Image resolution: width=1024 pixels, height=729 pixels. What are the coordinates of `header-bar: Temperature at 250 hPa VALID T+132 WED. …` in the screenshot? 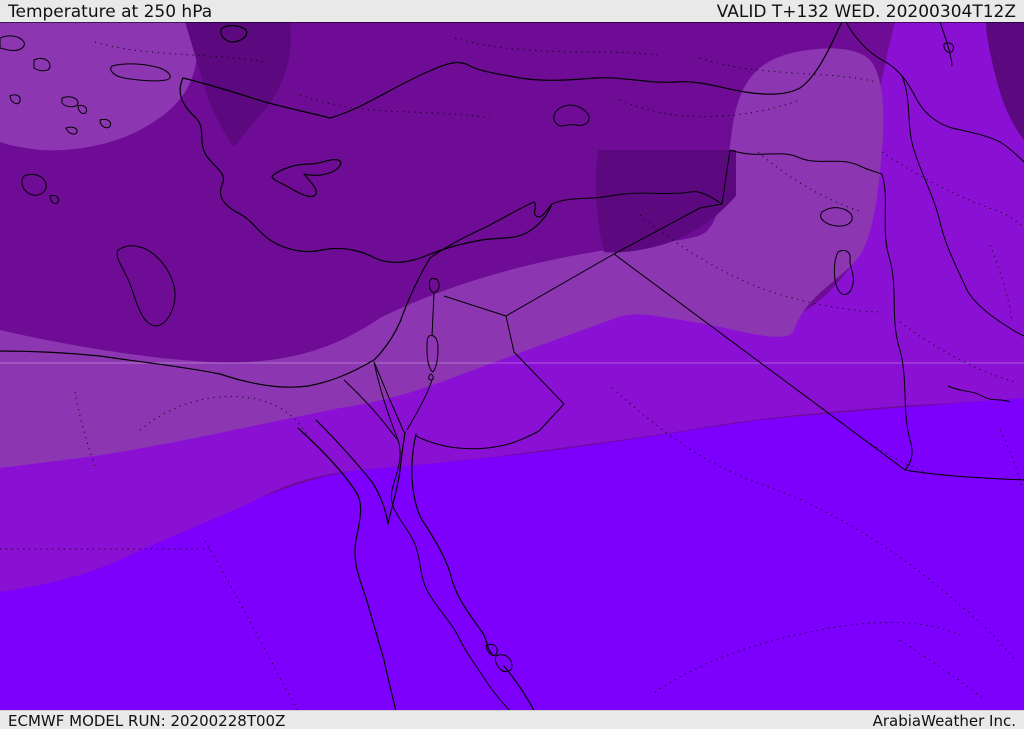 It's located at (512, 11).